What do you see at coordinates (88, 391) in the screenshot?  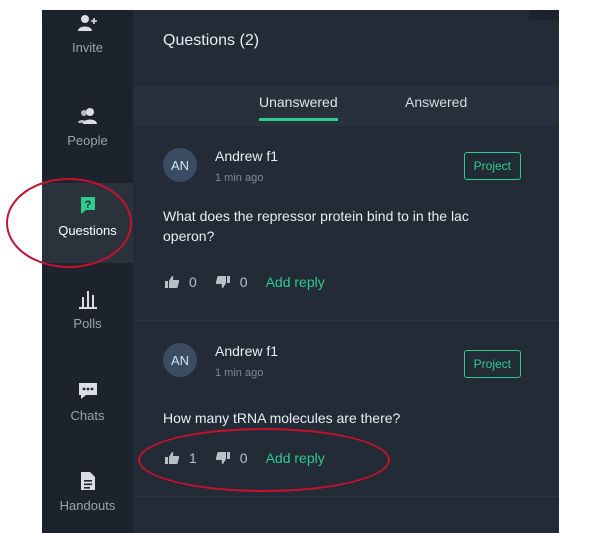 I see `chats-icon` at bounding box center [88, 391].